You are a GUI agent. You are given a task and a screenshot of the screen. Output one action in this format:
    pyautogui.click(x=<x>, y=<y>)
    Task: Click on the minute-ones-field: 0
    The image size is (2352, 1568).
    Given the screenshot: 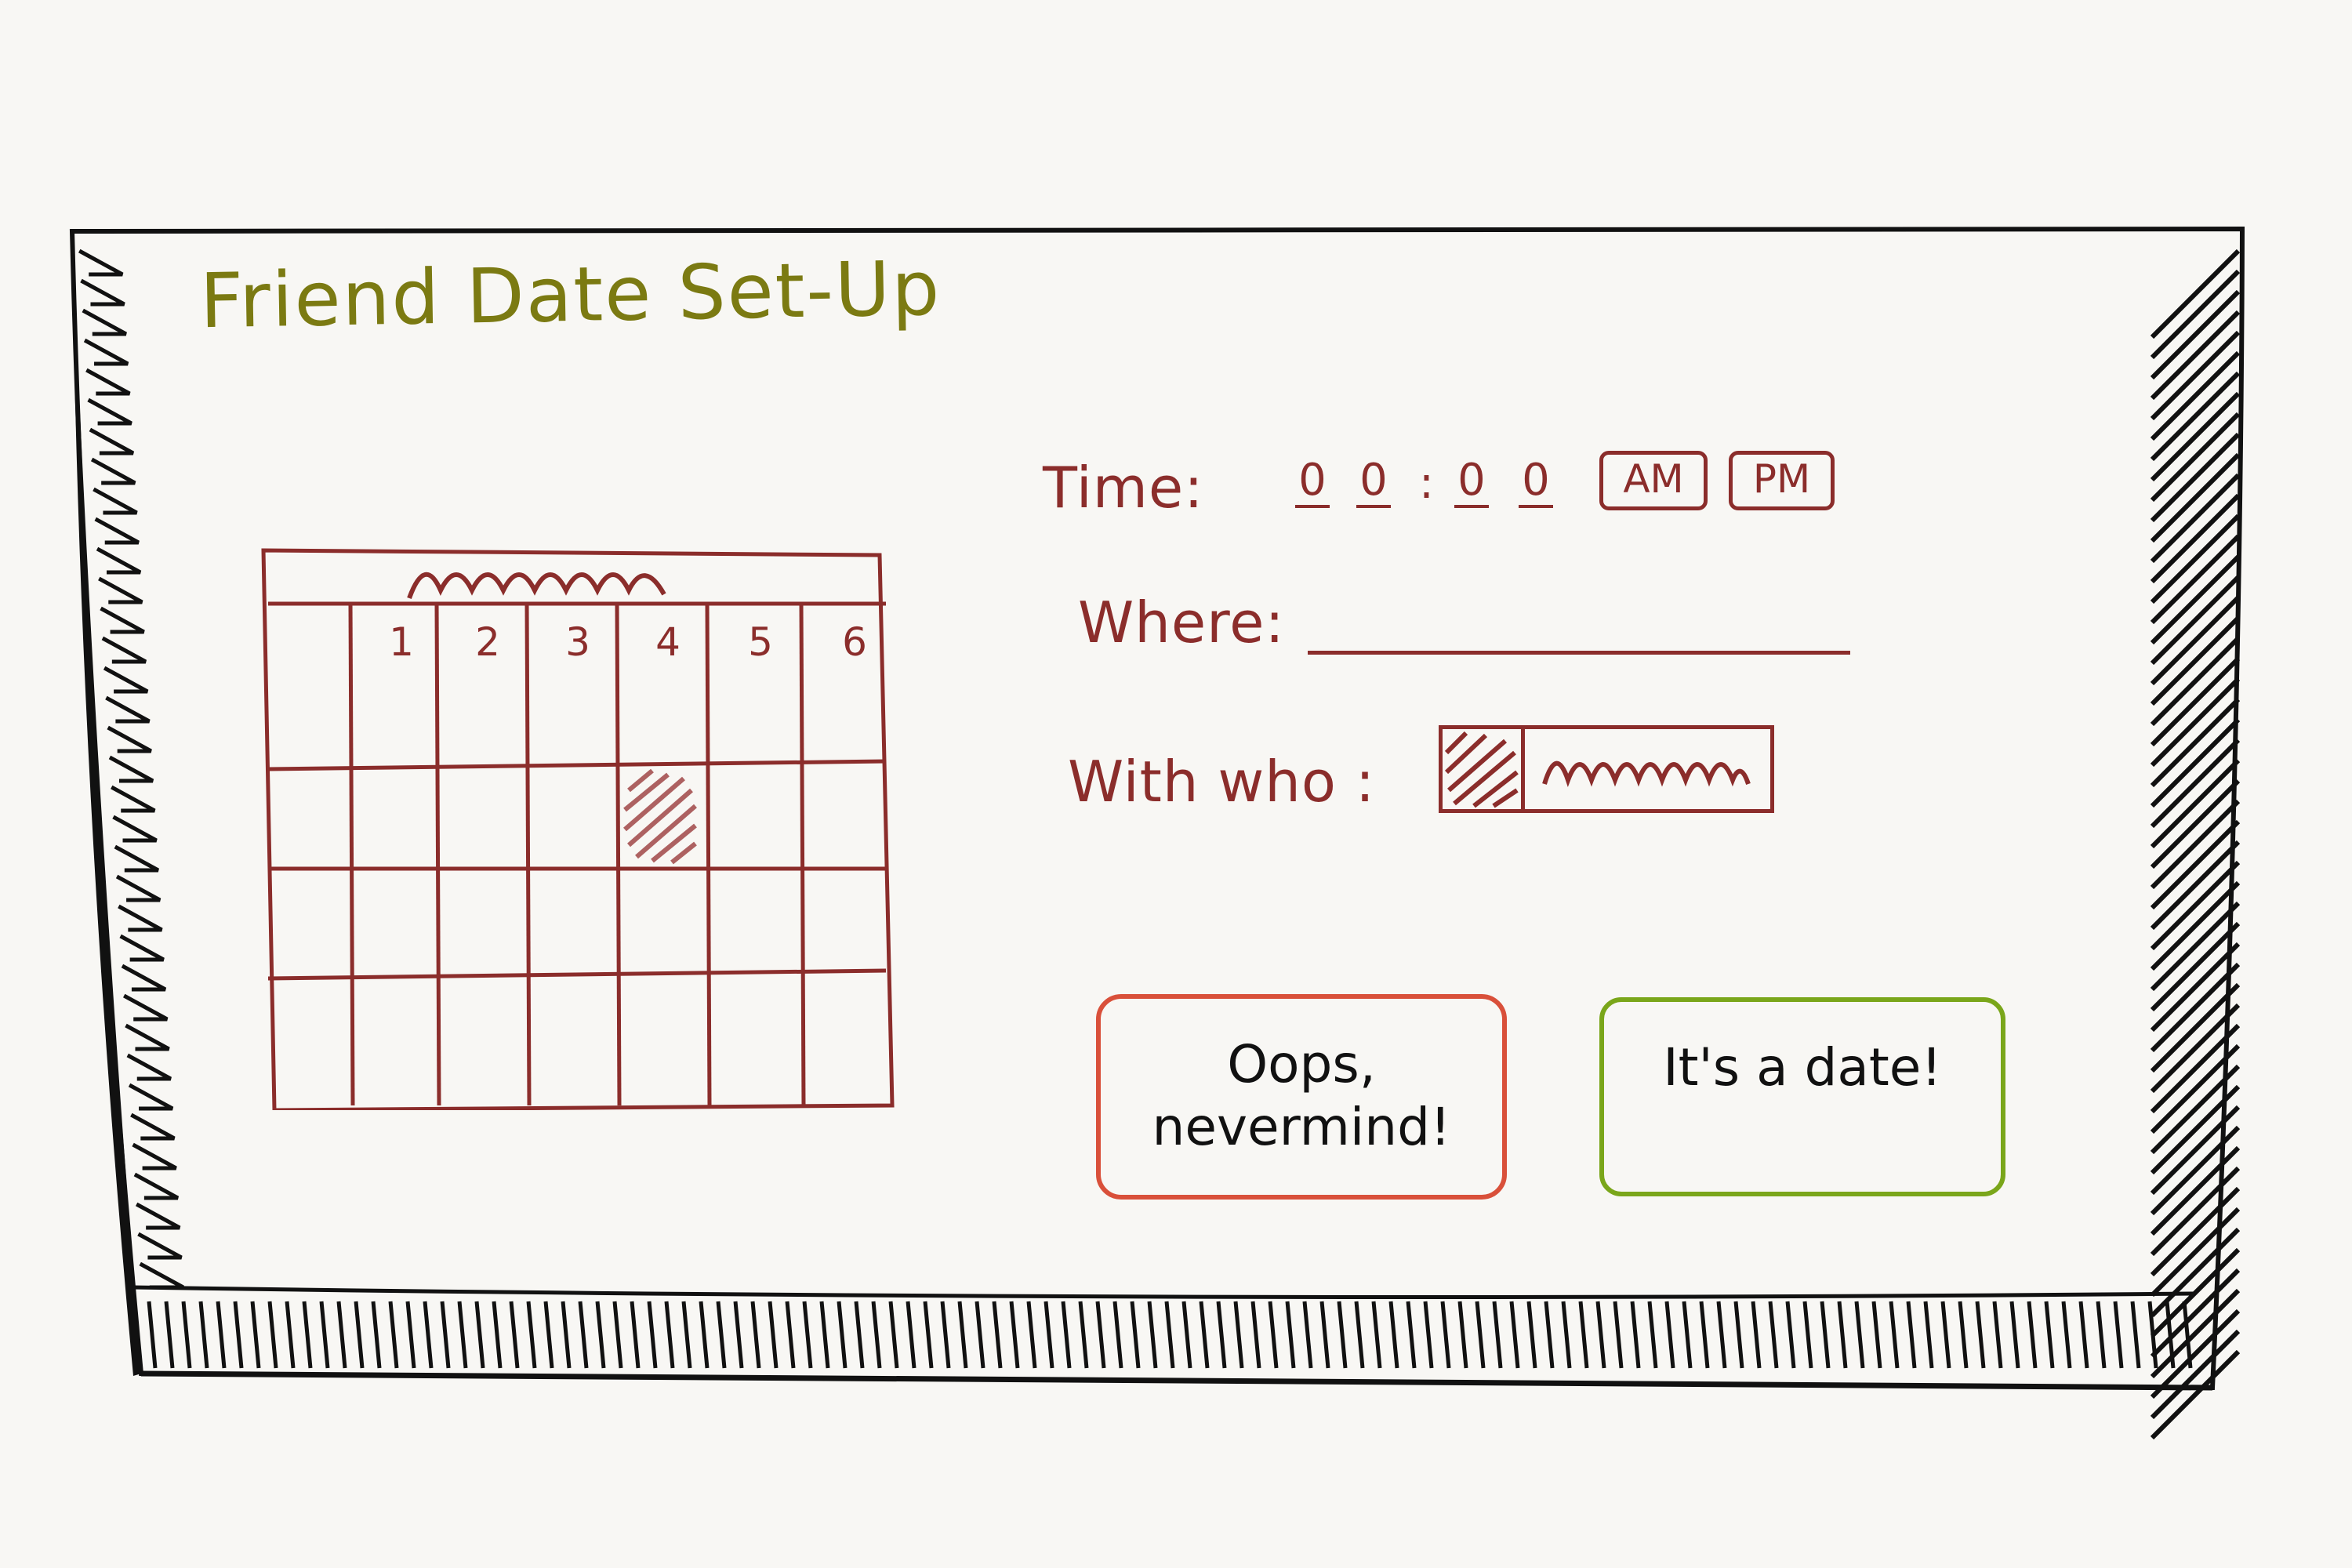 What is the action you would take?
    pyautogui.click(x=1536, y=482)
    